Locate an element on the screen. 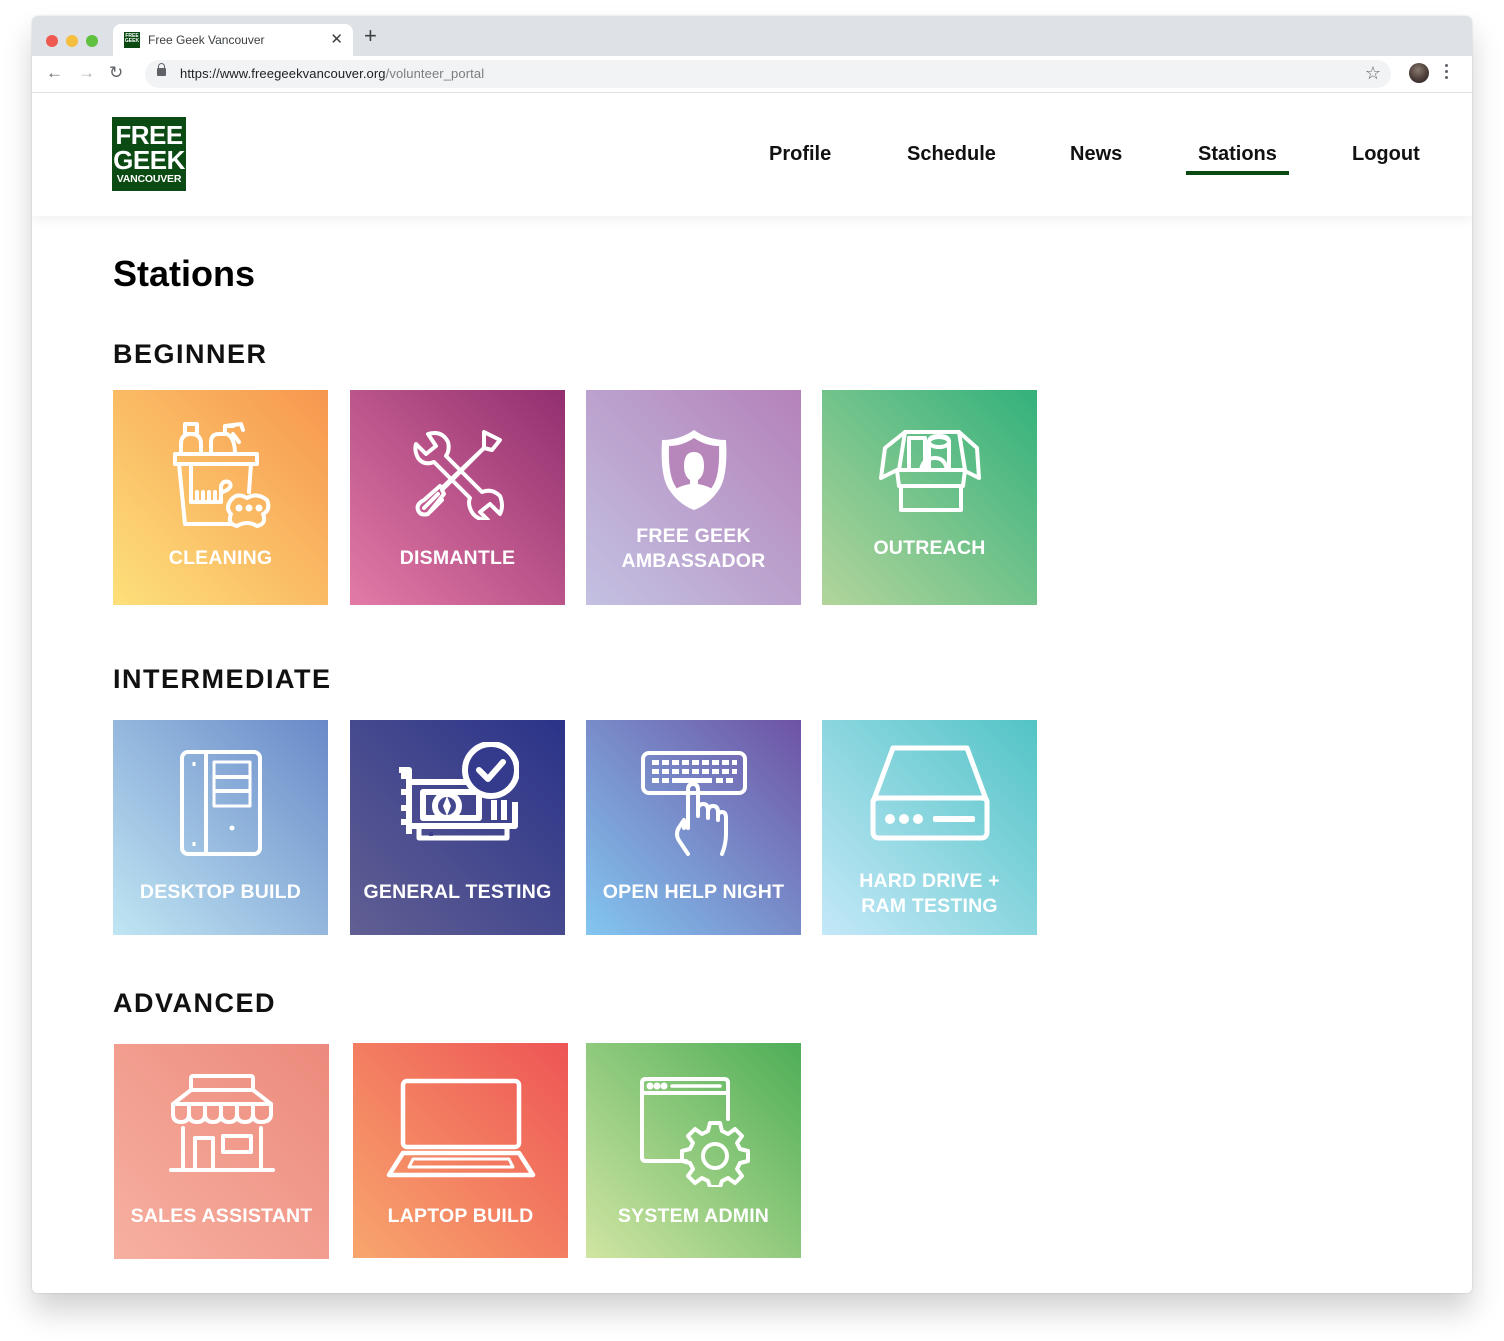  station-label: SALES ASSISTANT is located at coordinates (221, 1216).